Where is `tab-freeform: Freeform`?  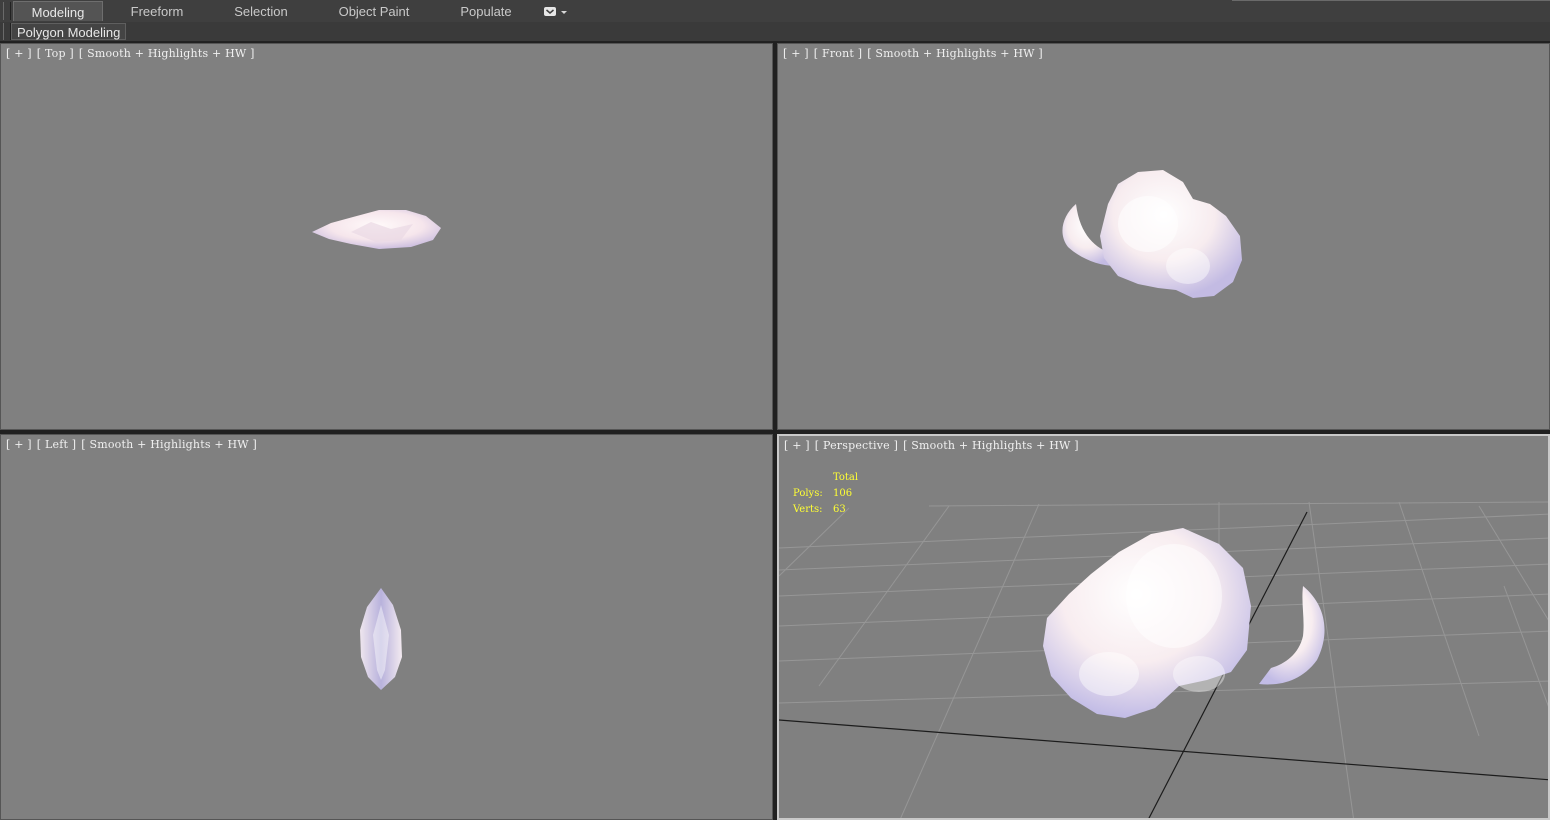
tab-freeform: Freeform is located at coordinates (157, 11).